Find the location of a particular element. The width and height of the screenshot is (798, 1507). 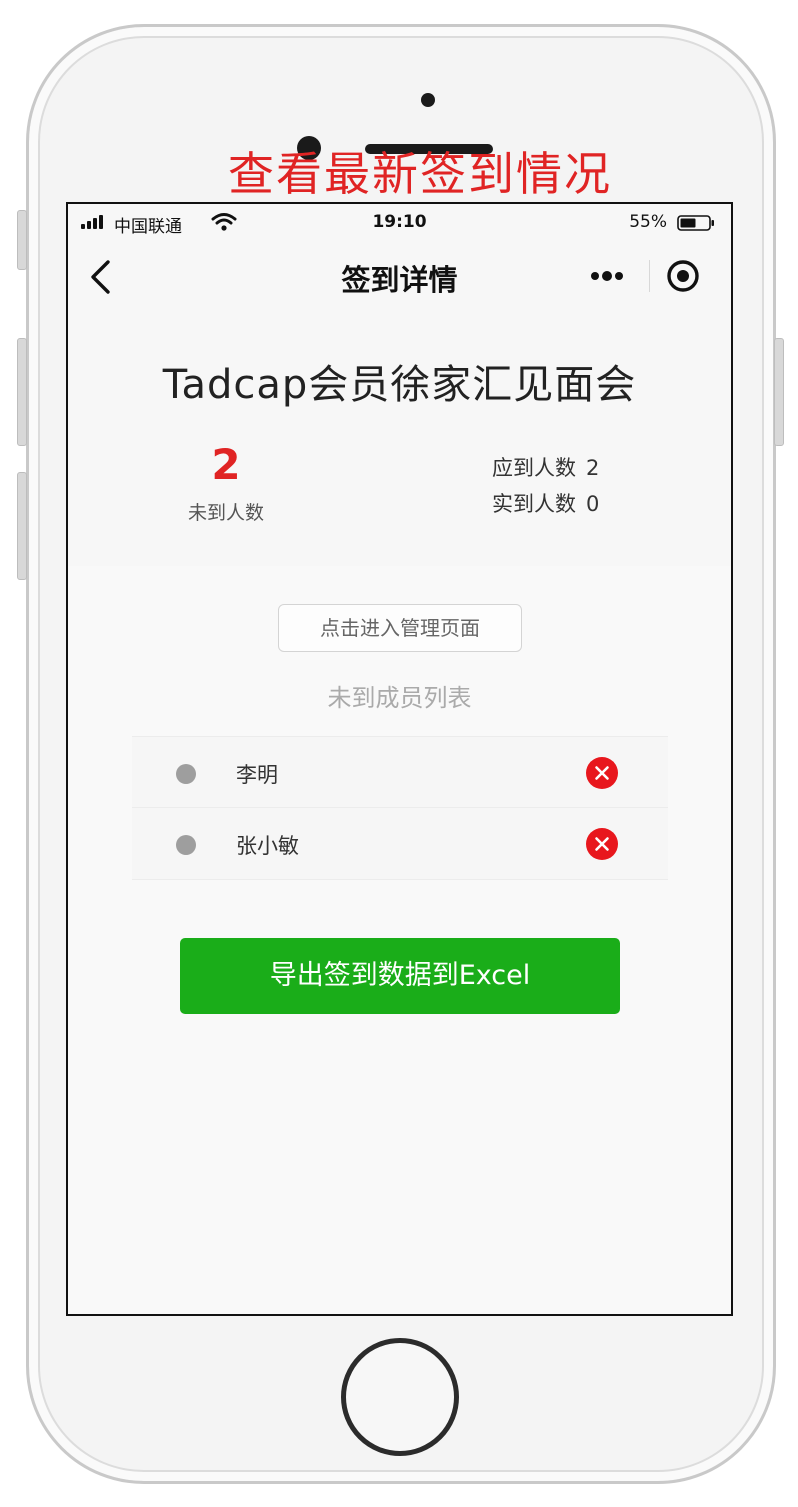

member-name: 李明 is located at coordinates (257, 775).